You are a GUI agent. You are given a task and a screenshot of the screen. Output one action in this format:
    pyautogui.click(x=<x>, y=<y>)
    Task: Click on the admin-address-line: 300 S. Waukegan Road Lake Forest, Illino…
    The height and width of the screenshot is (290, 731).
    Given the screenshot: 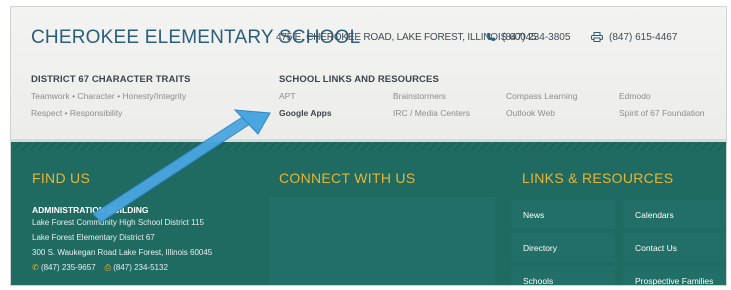 What is the action you would take?
    pyautogui.click(x=122, y=252)
    